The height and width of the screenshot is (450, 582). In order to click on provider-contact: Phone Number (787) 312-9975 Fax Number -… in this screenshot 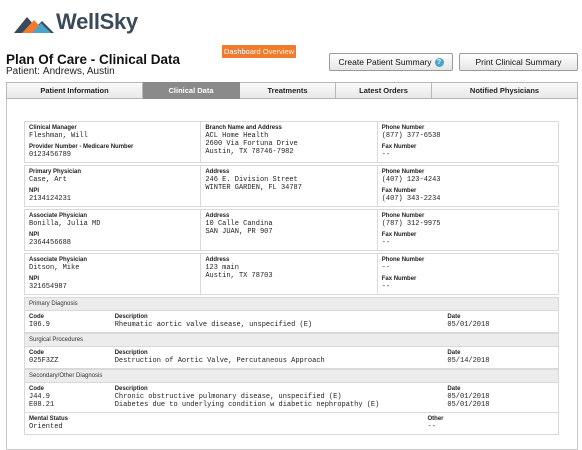, I will do `click(468, 230)`.